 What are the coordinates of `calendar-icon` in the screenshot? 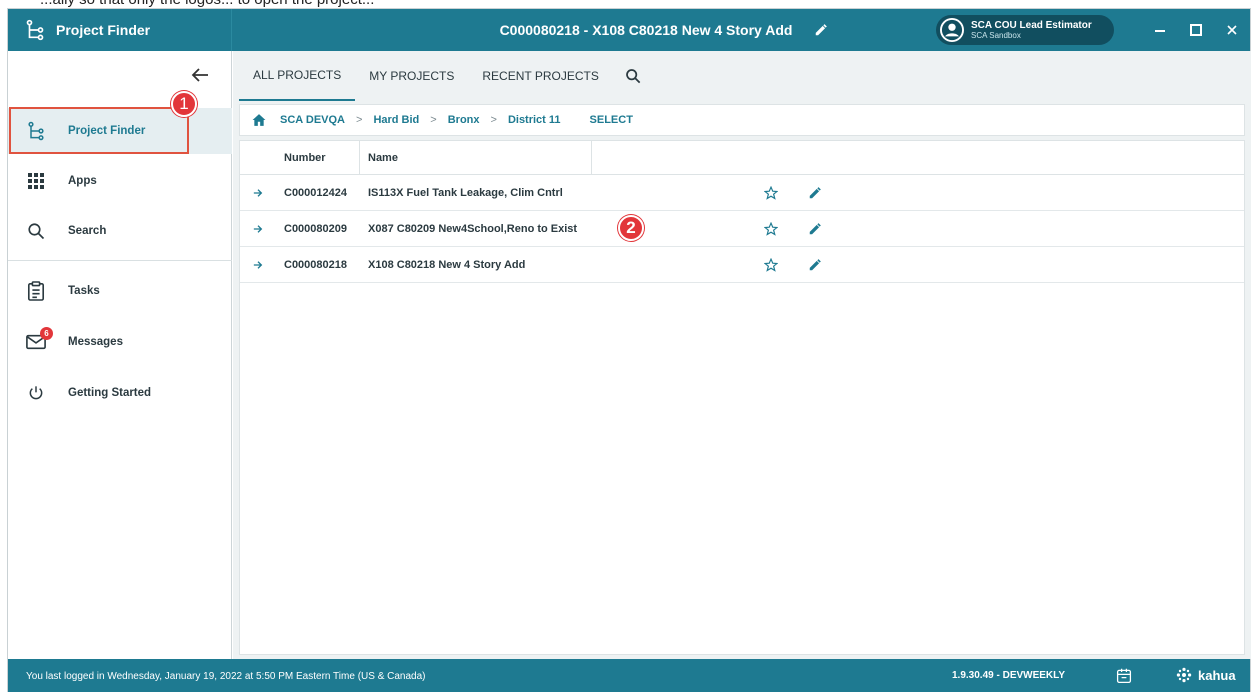 It's located at (1124, 676).